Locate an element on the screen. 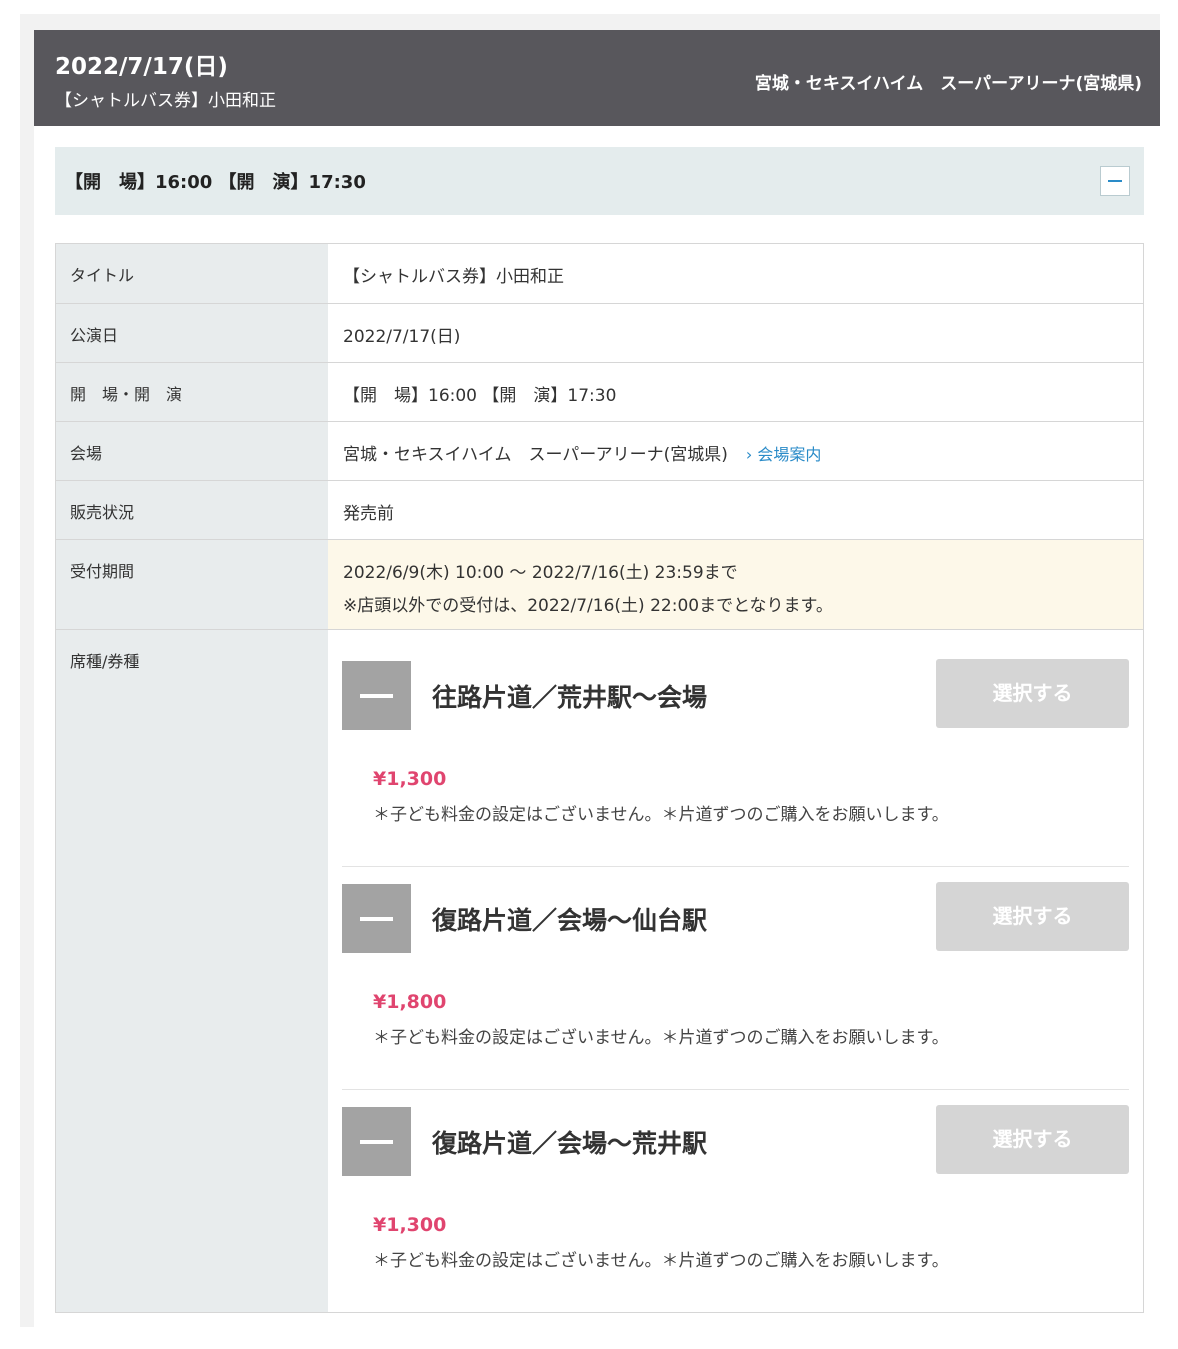 The image size is (1178, 1349). ticket-name: 往路片道／荒井駅～会場 is located at coordinates (570, 697).